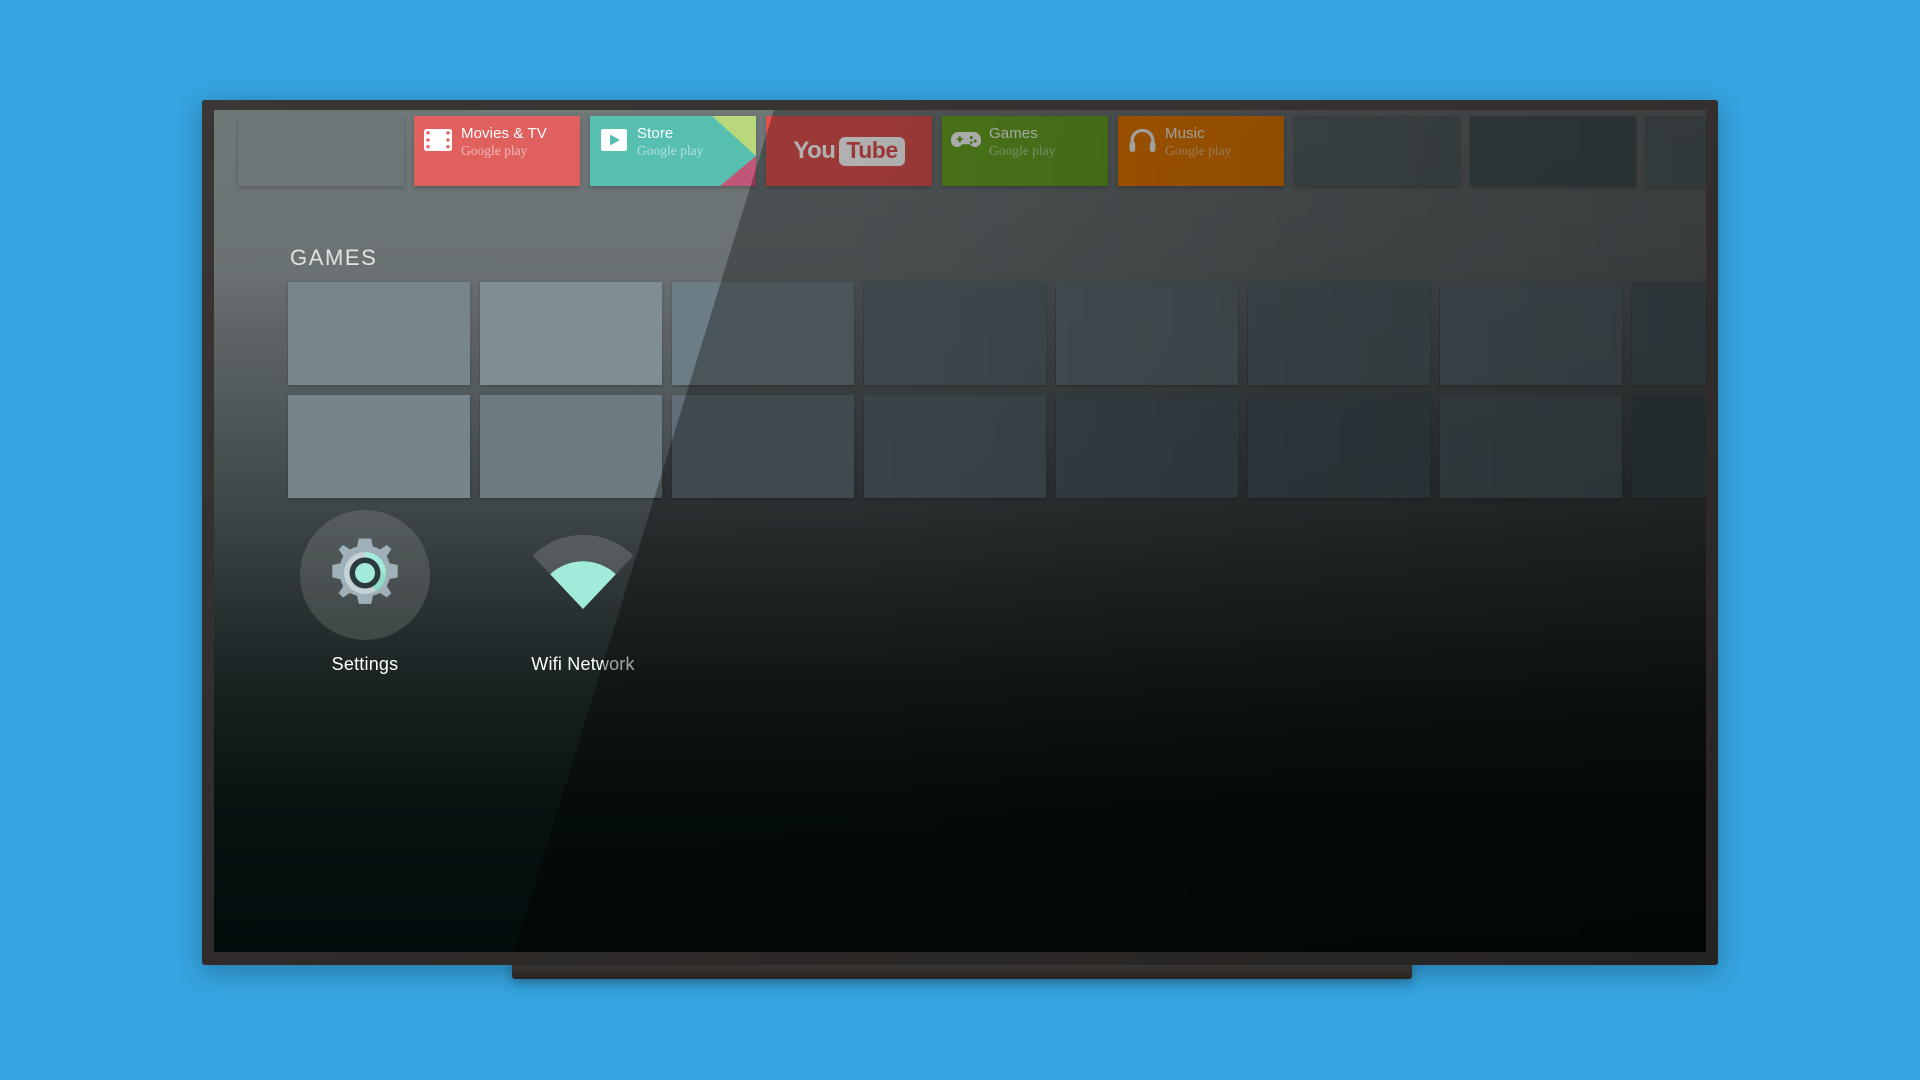  What do you see at coordinates (504, 133) in the screenshot?
I see `app-tile-title: Movies & TV` at bounding box center [504, 133].